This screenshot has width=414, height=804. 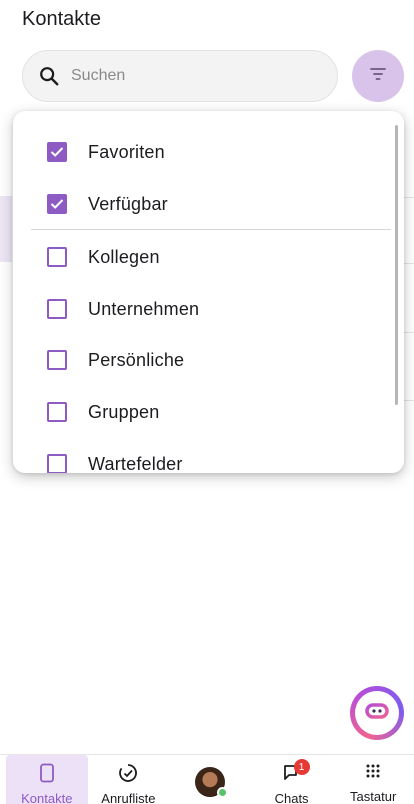 What do you see at coordinates (49, 76) in the screenshot?
I see `search-icon` at bounding box center [49, 76].